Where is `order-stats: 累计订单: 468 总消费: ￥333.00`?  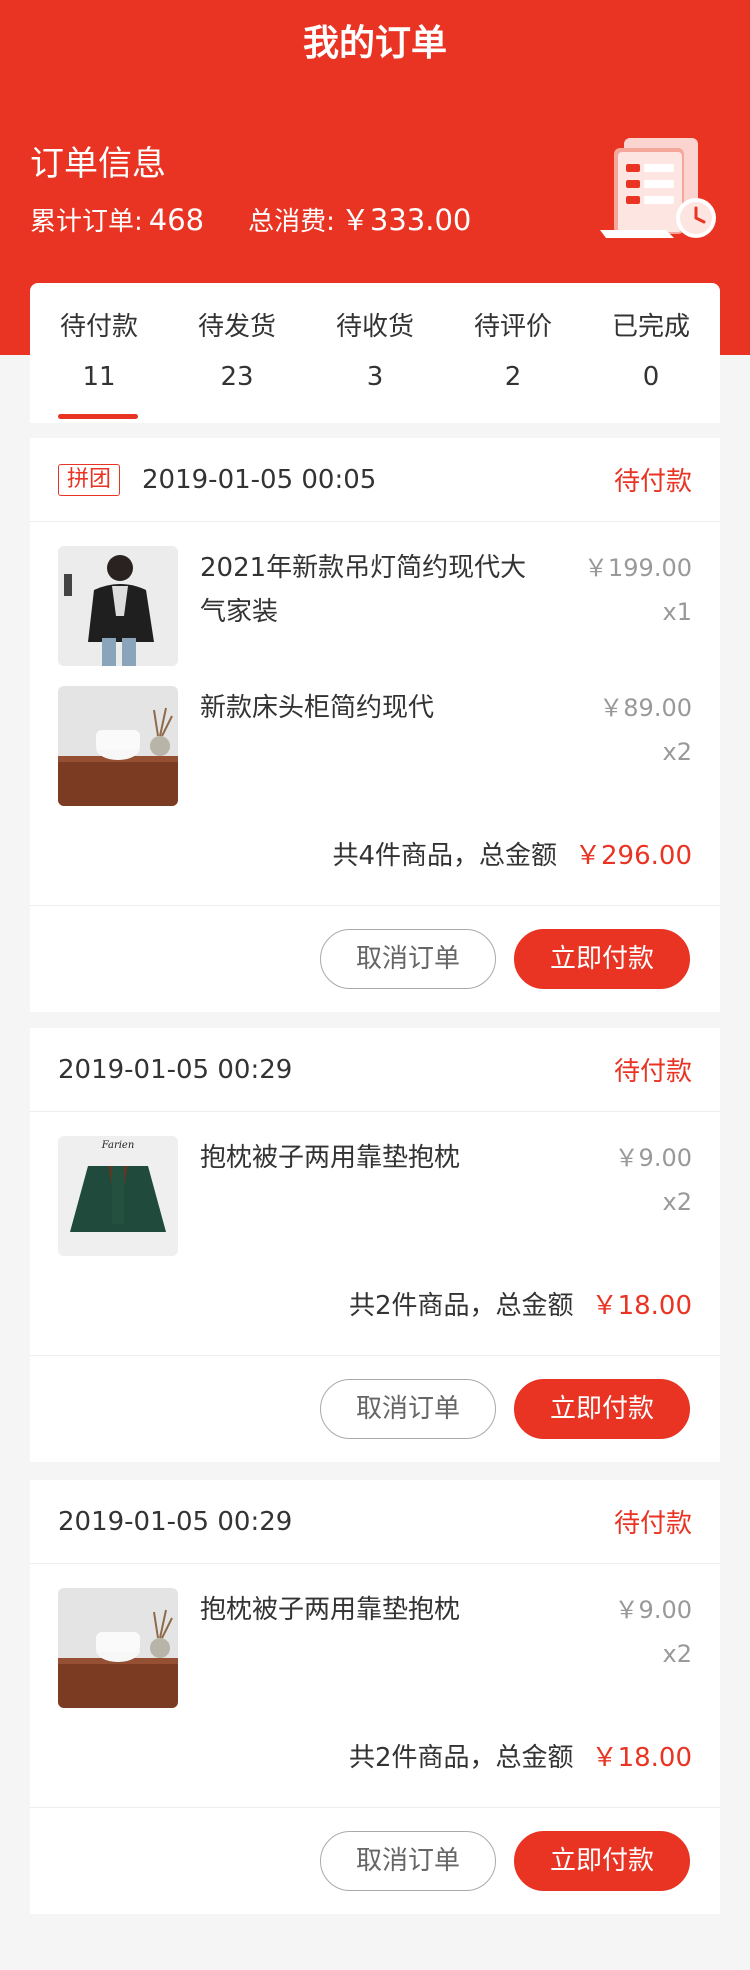
order-stats: 累计订单: 468 总消费: ￥333.00 is located at coordinates (250, 221).